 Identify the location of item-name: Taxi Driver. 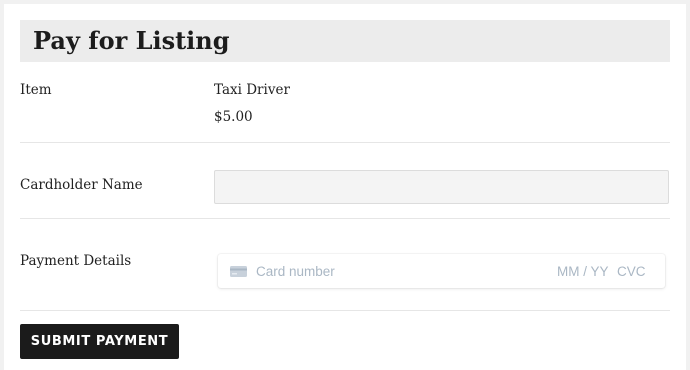
(252, 90).